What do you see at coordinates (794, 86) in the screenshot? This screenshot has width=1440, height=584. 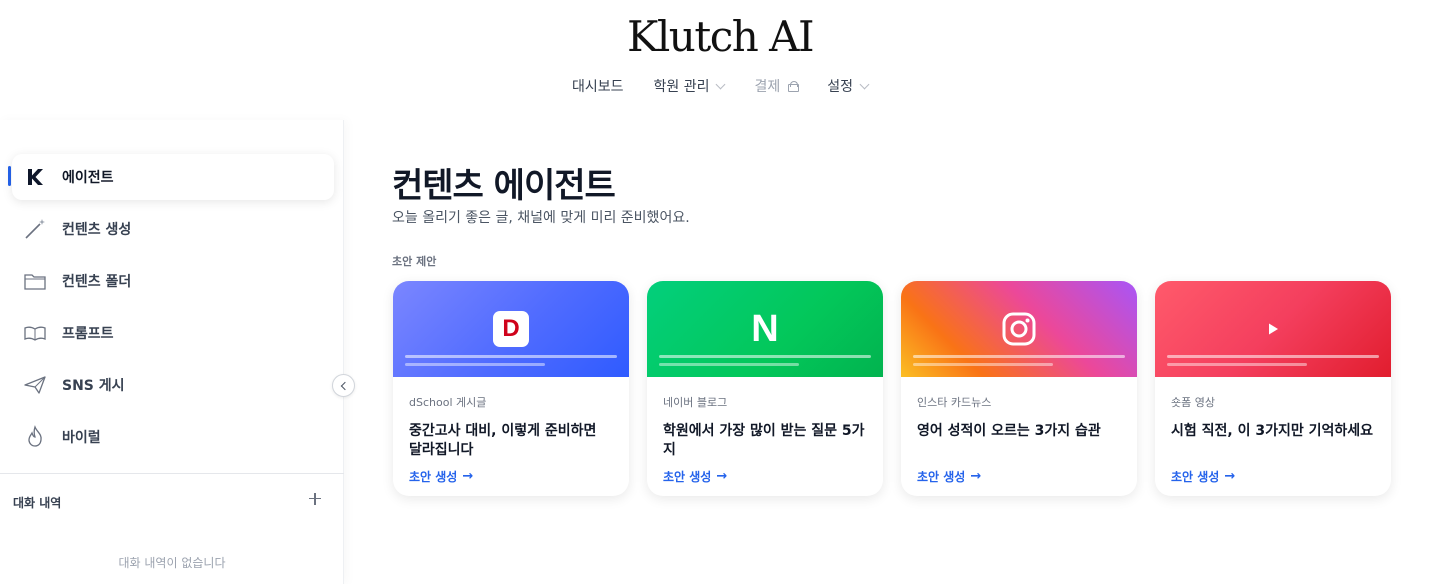 I see `lock-icon` at bounding box center [794, 86].